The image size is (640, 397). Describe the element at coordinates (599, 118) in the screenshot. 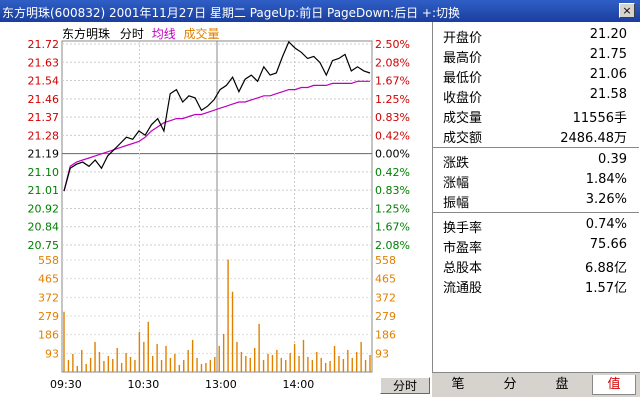

I see `quote-value: 11556手` at that location.